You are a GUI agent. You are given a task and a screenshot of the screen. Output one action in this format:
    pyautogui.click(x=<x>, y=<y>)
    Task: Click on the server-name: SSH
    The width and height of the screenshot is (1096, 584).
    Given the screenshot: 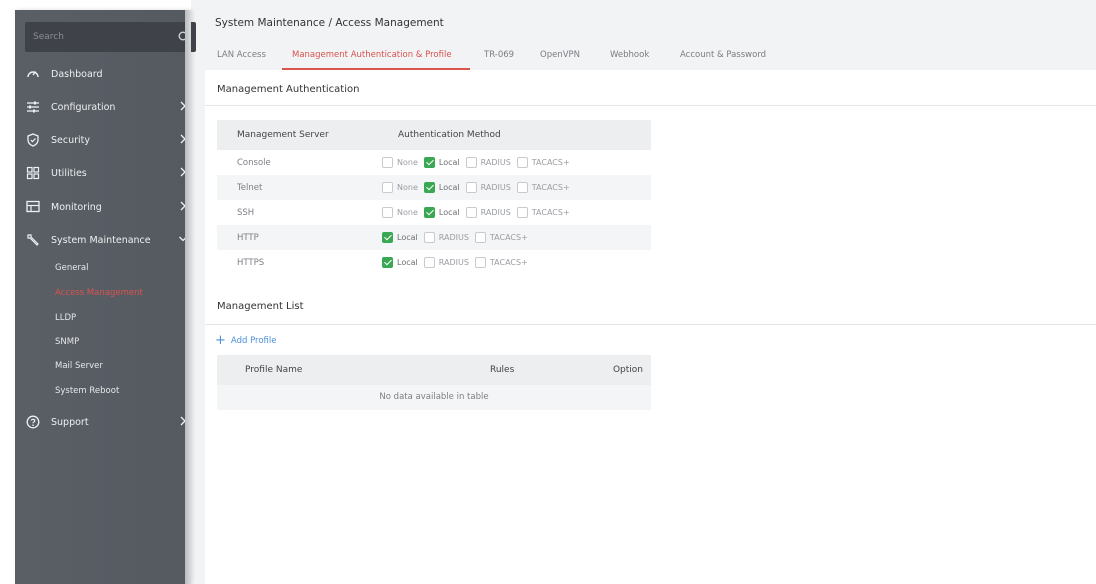 What is the action you would take?
    pyautogui.click(x=246, y=212)
    